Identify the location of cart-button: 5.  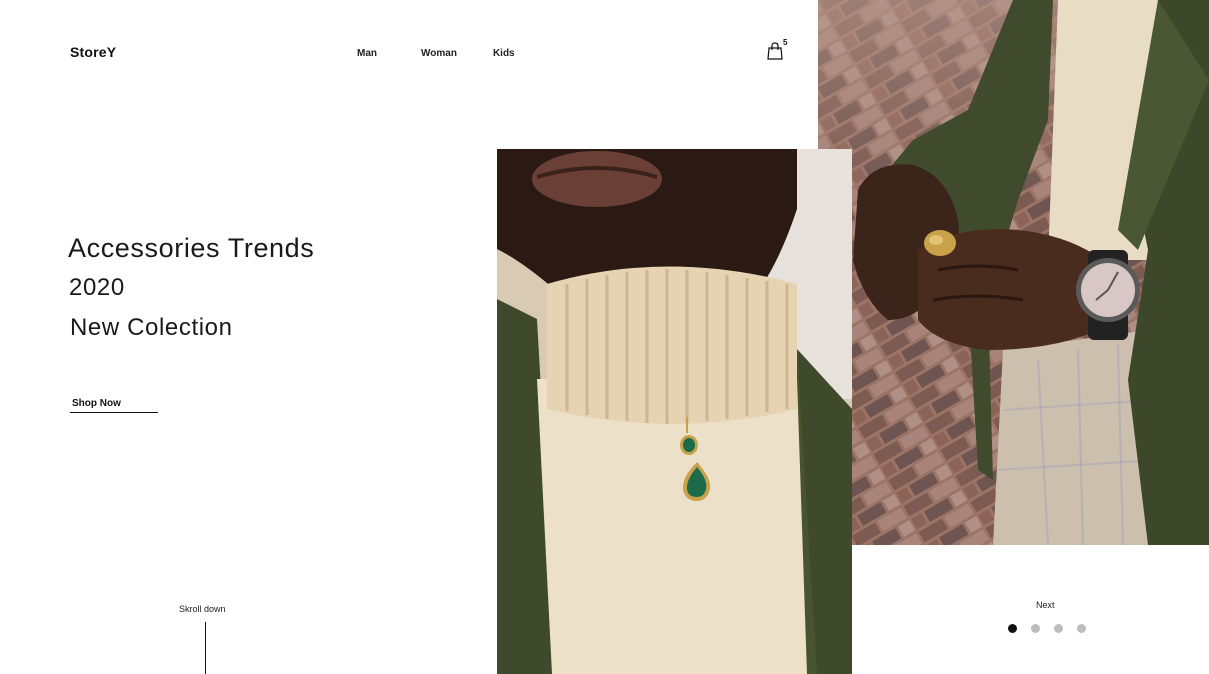
(777, 50).